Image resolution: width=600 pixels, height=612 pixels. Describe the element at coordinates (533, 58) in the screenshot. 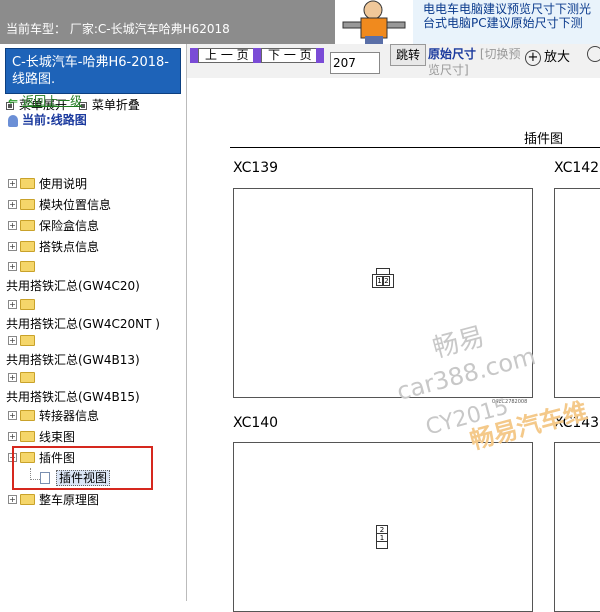

I see `zoom-in-icon: +` at that location.